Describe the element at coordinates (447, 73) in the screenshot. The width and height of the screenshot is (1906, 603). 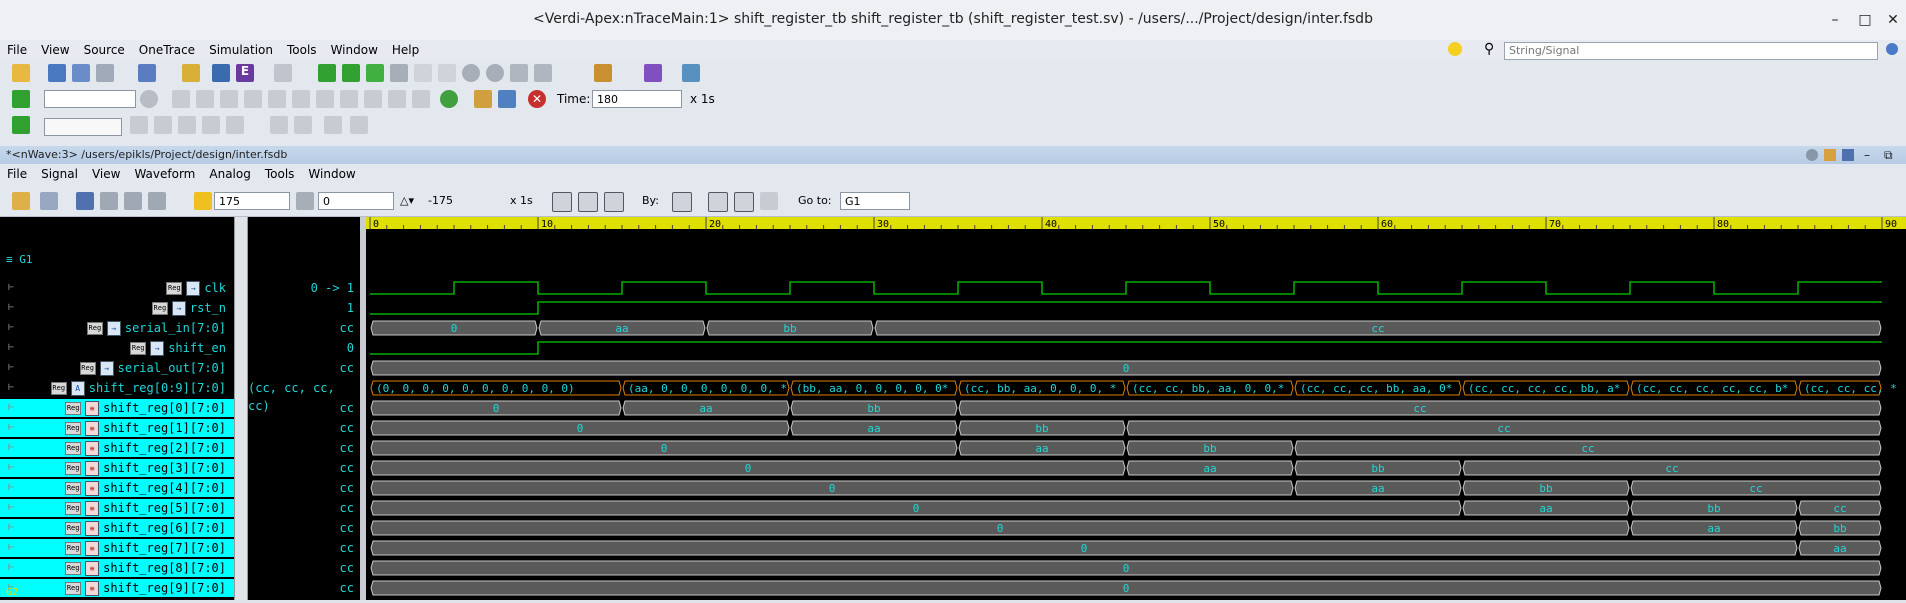
I see `l-icon` at that location.